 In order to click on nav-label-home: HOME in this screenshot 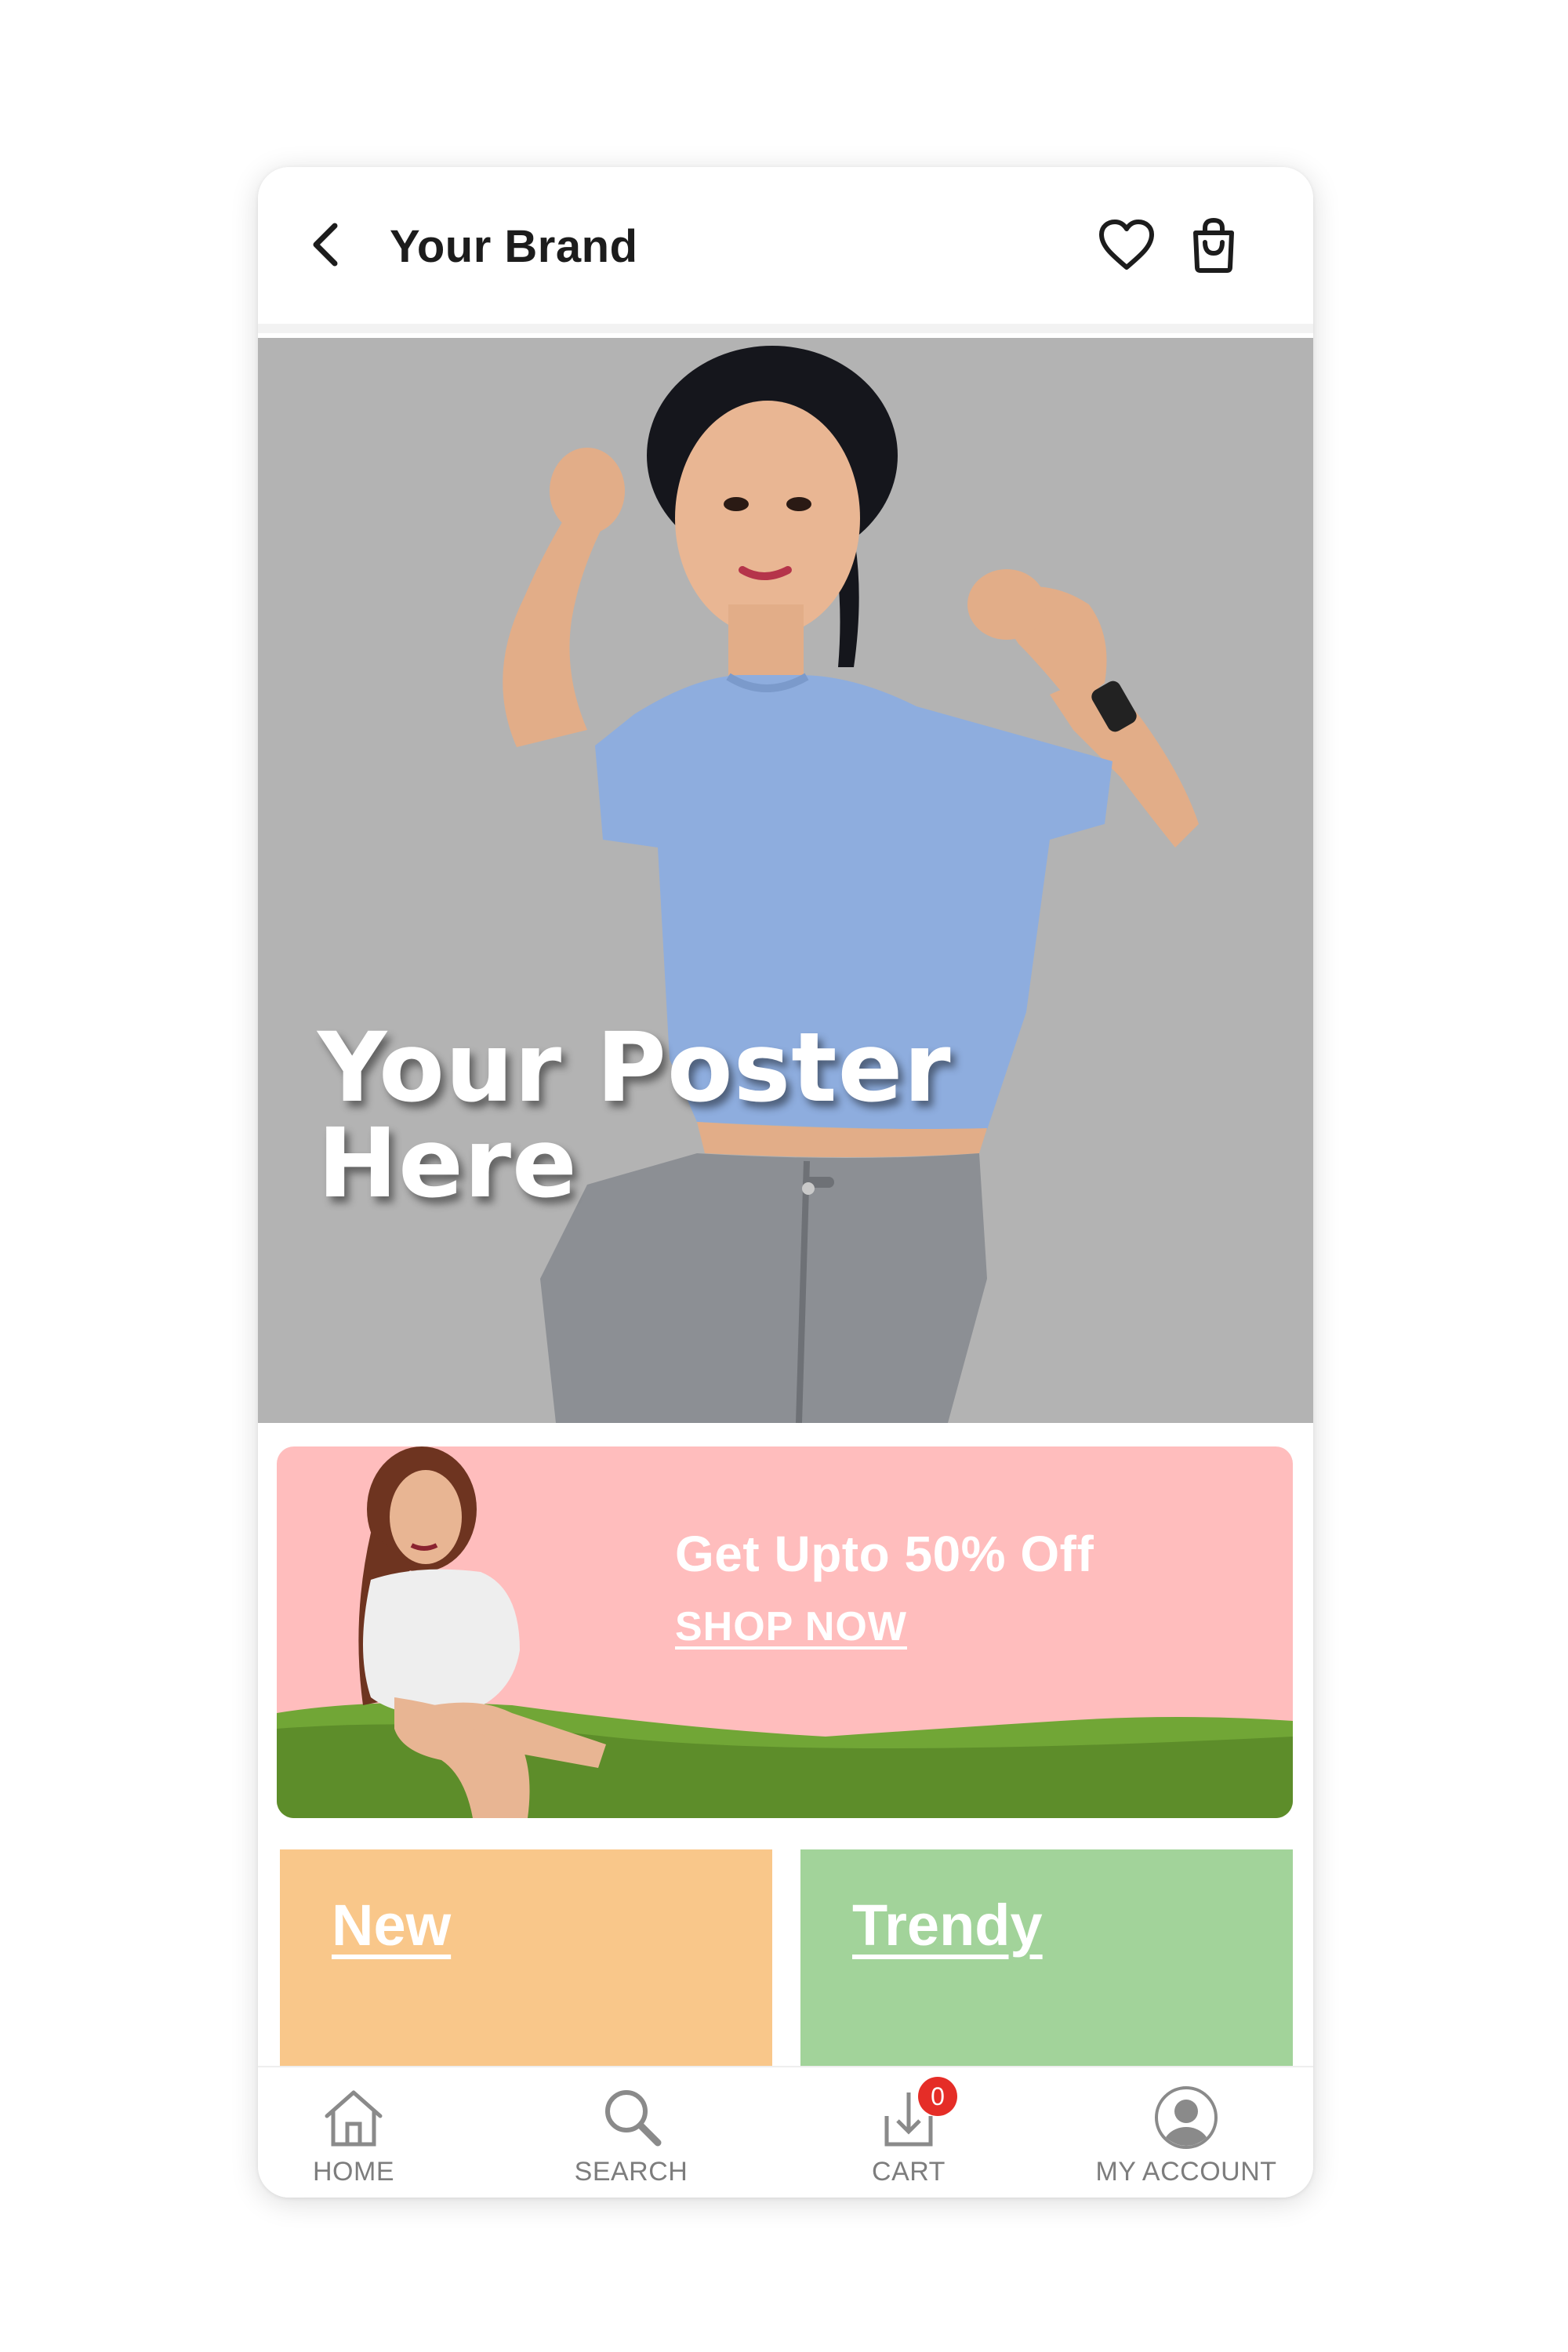, I will do `click(353, 2172)`.